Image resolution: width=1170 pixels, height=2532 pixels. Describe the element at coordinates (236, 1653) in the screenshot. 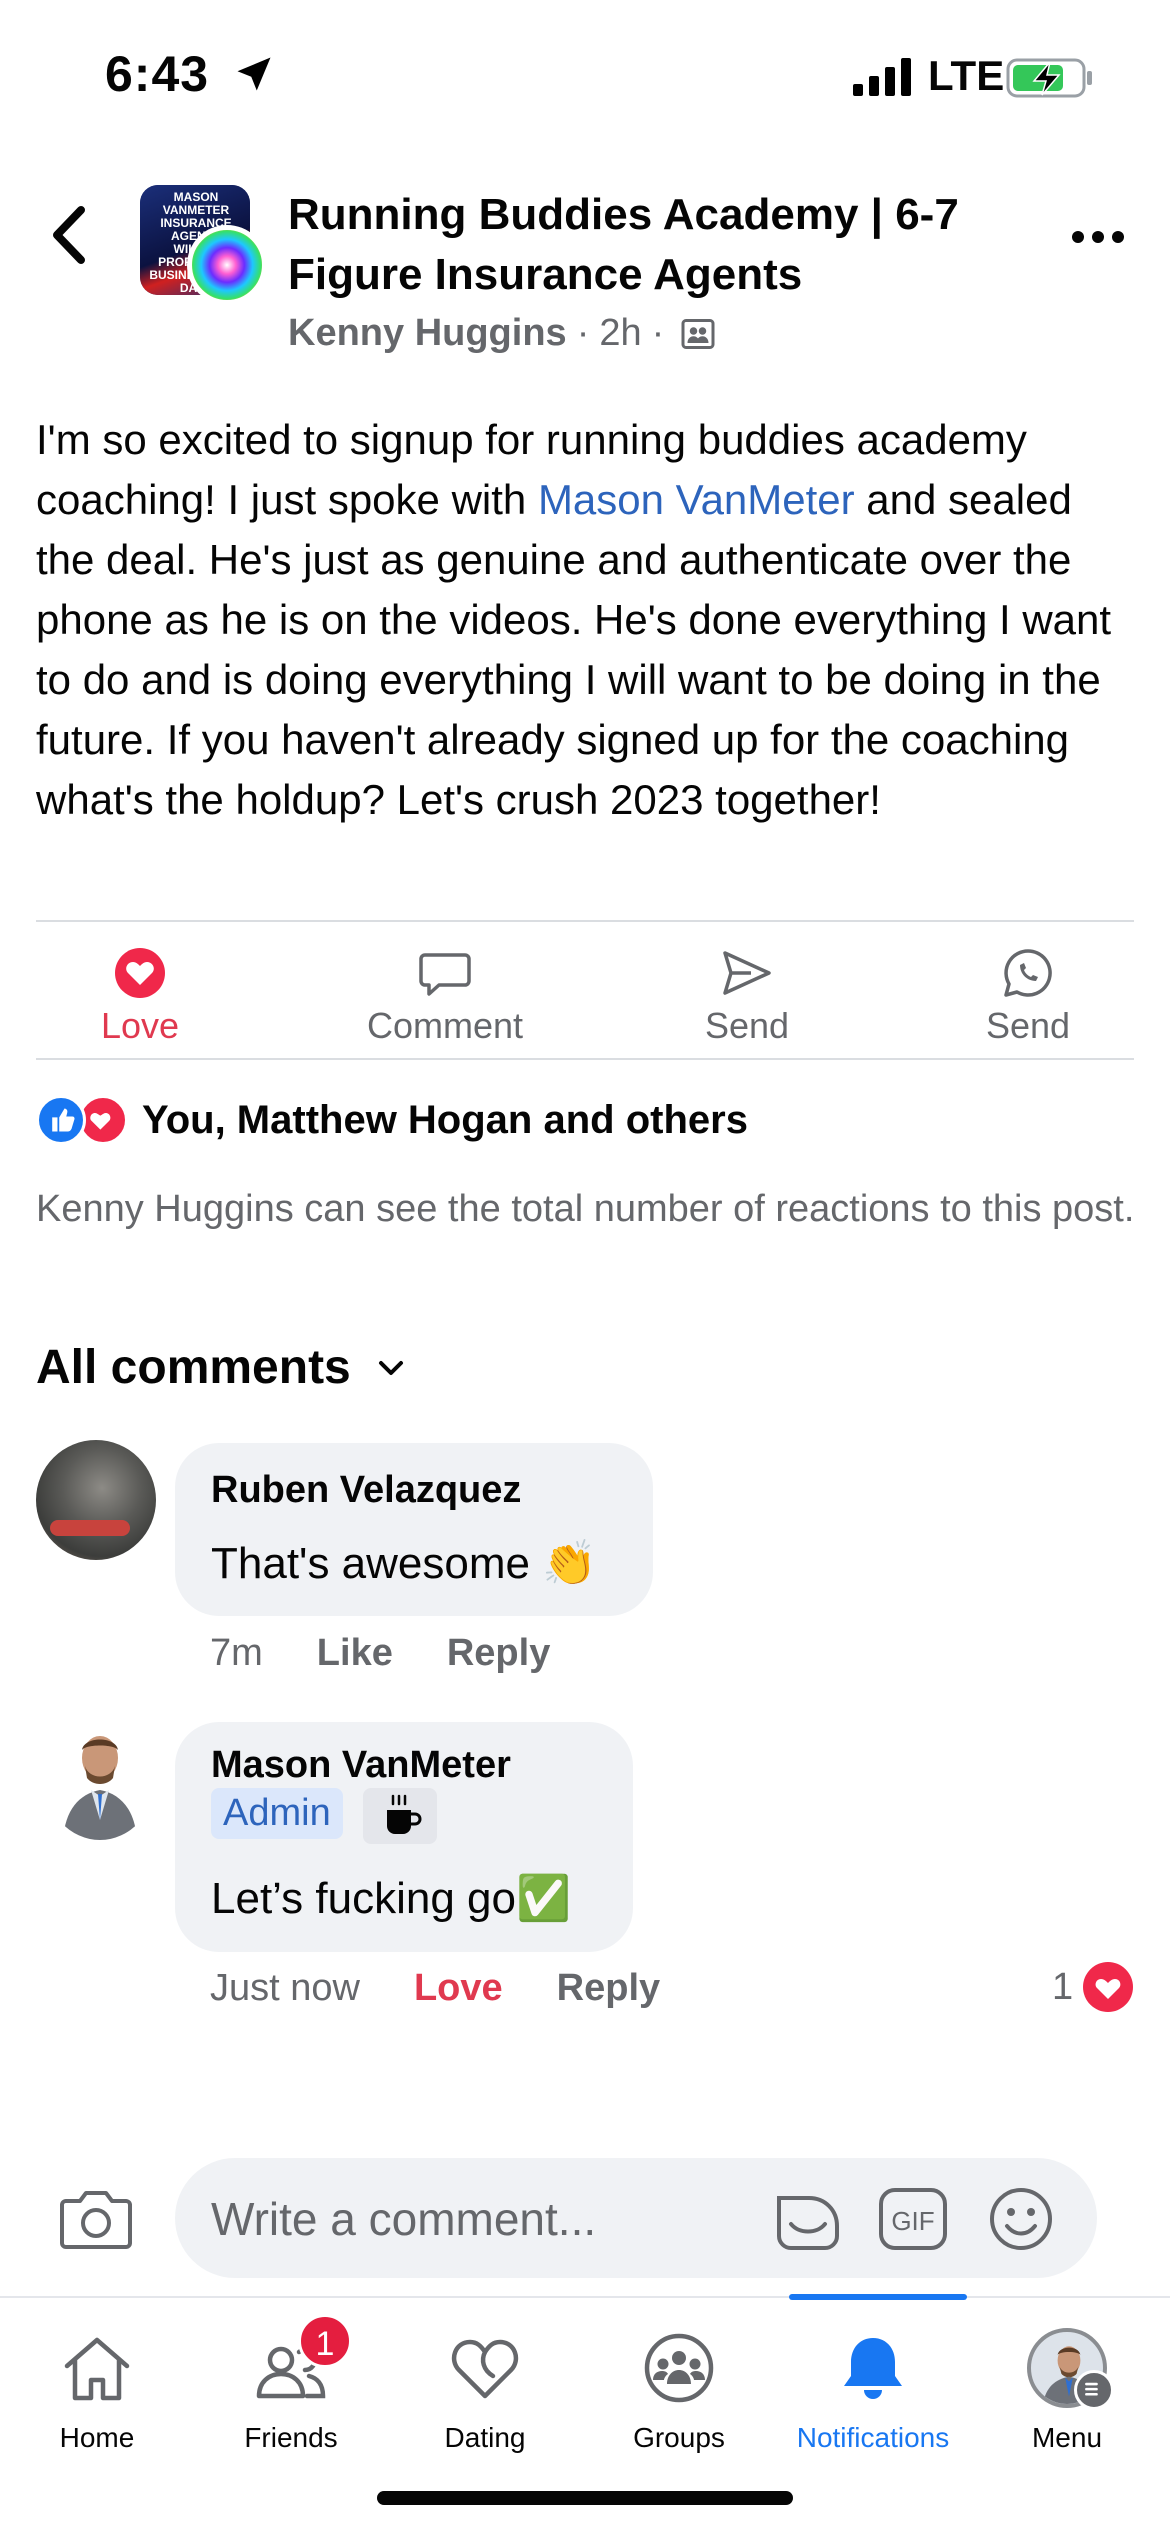

I see `comment-time: 7m` at that location.